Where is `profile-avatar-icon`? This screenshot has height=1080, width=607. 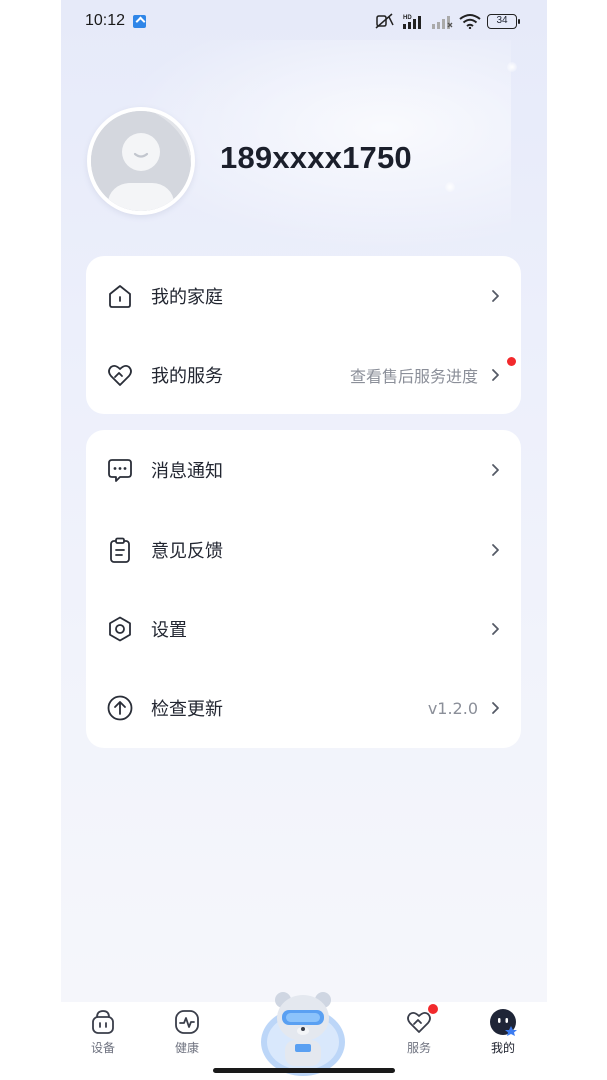
profile-avatar-icon is located at coordinates (503, 1022).